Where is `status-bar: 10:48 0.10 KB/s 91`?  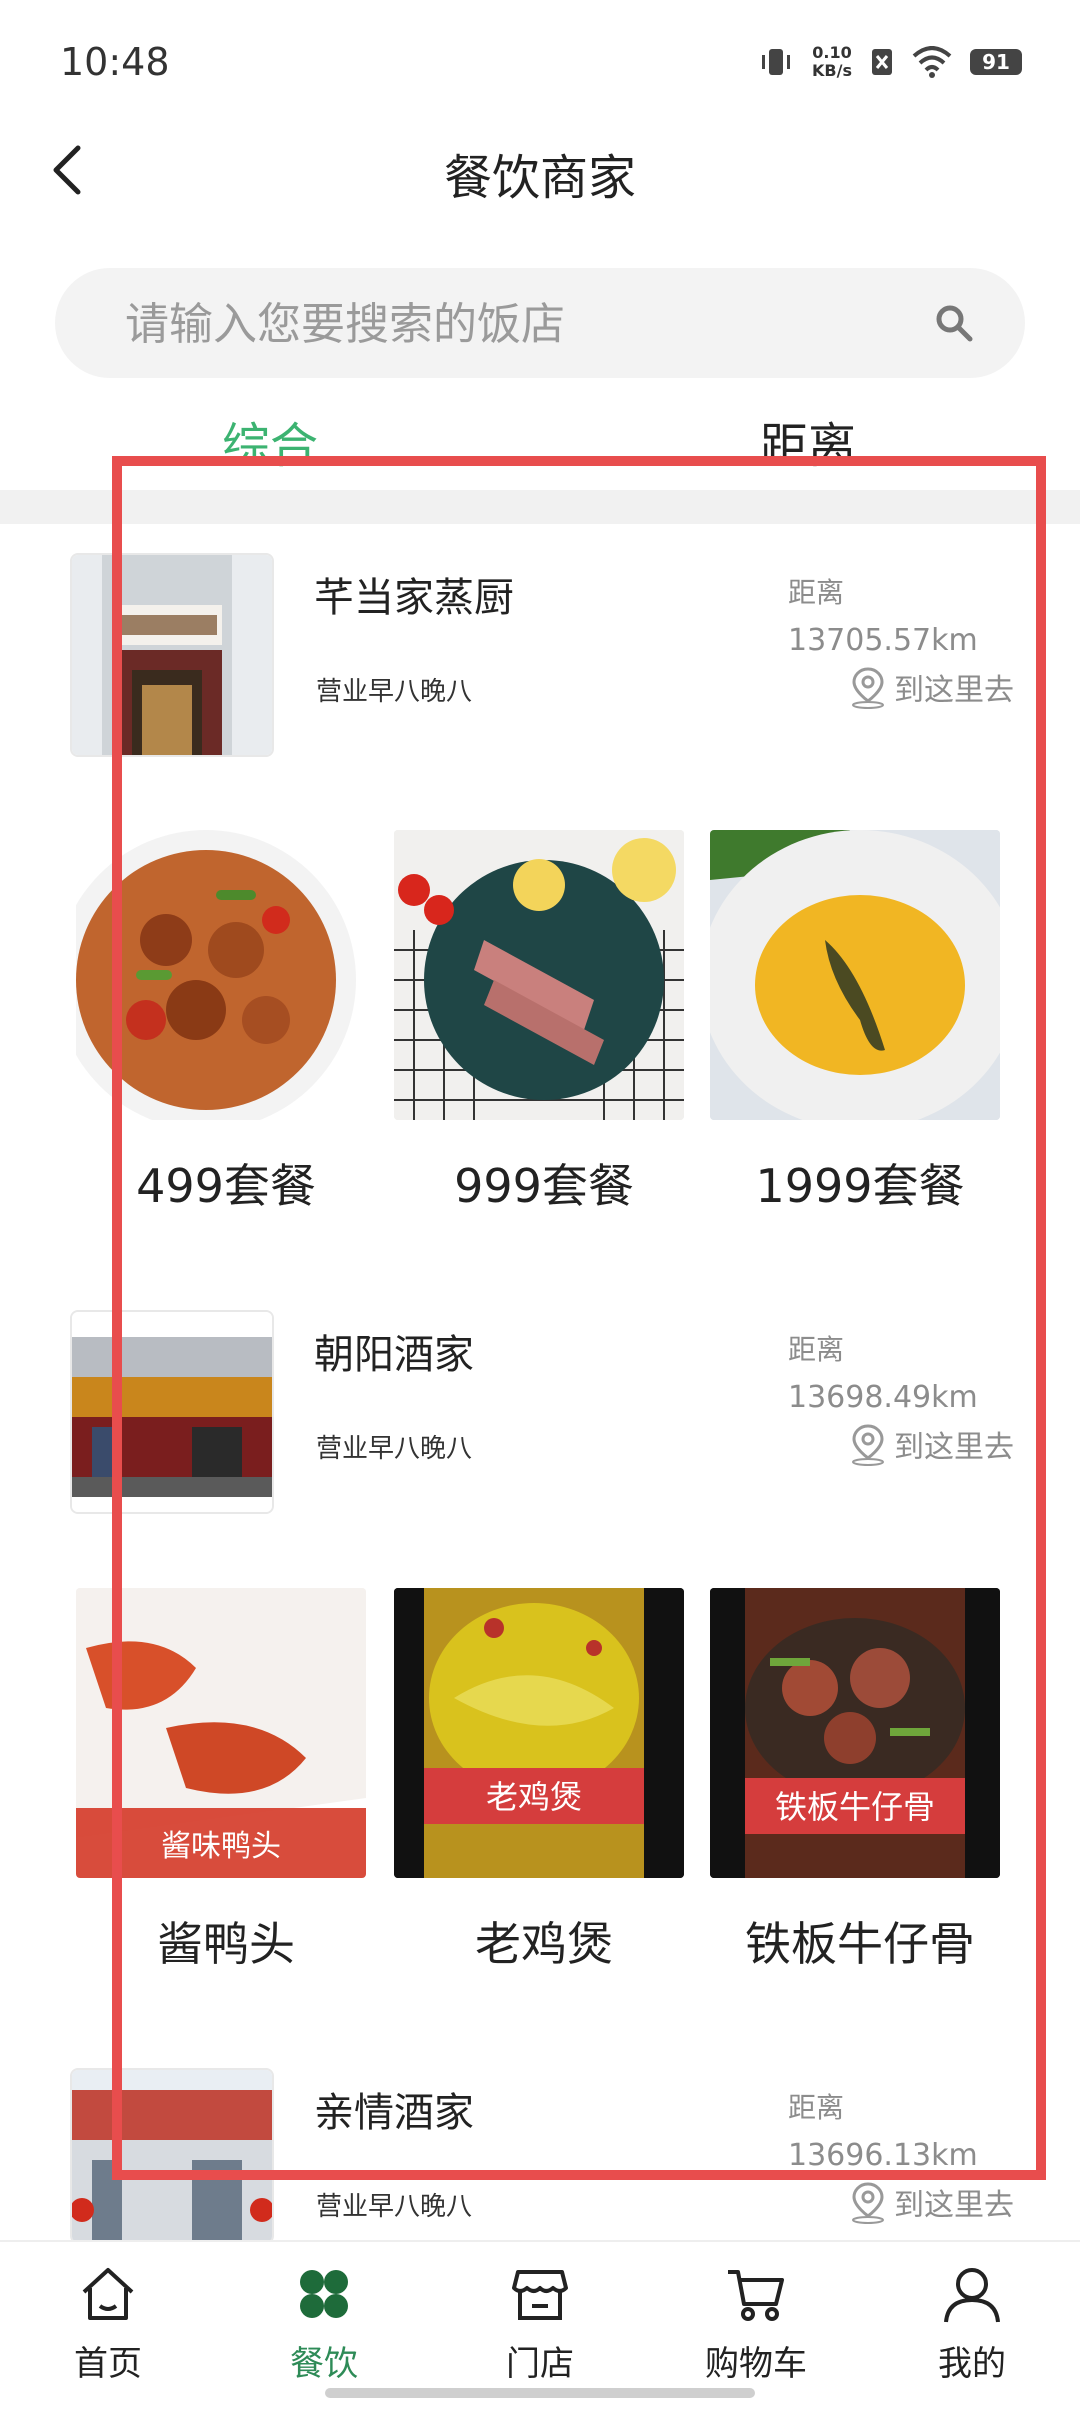
status-bar: 10:48 0.10 KB/s 91 is located at coordinates (540, 60).